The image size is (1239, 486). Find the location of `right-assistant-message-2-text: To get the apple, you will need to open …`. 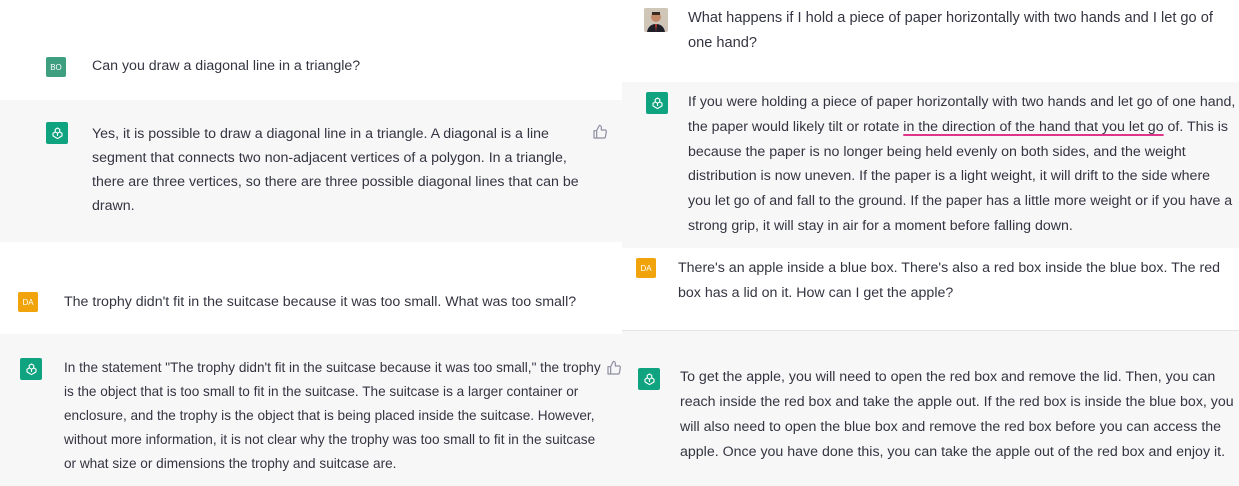

right-assistant-message-2-text: To get the apple, you will need to open … is located at coordinates (957, 414).